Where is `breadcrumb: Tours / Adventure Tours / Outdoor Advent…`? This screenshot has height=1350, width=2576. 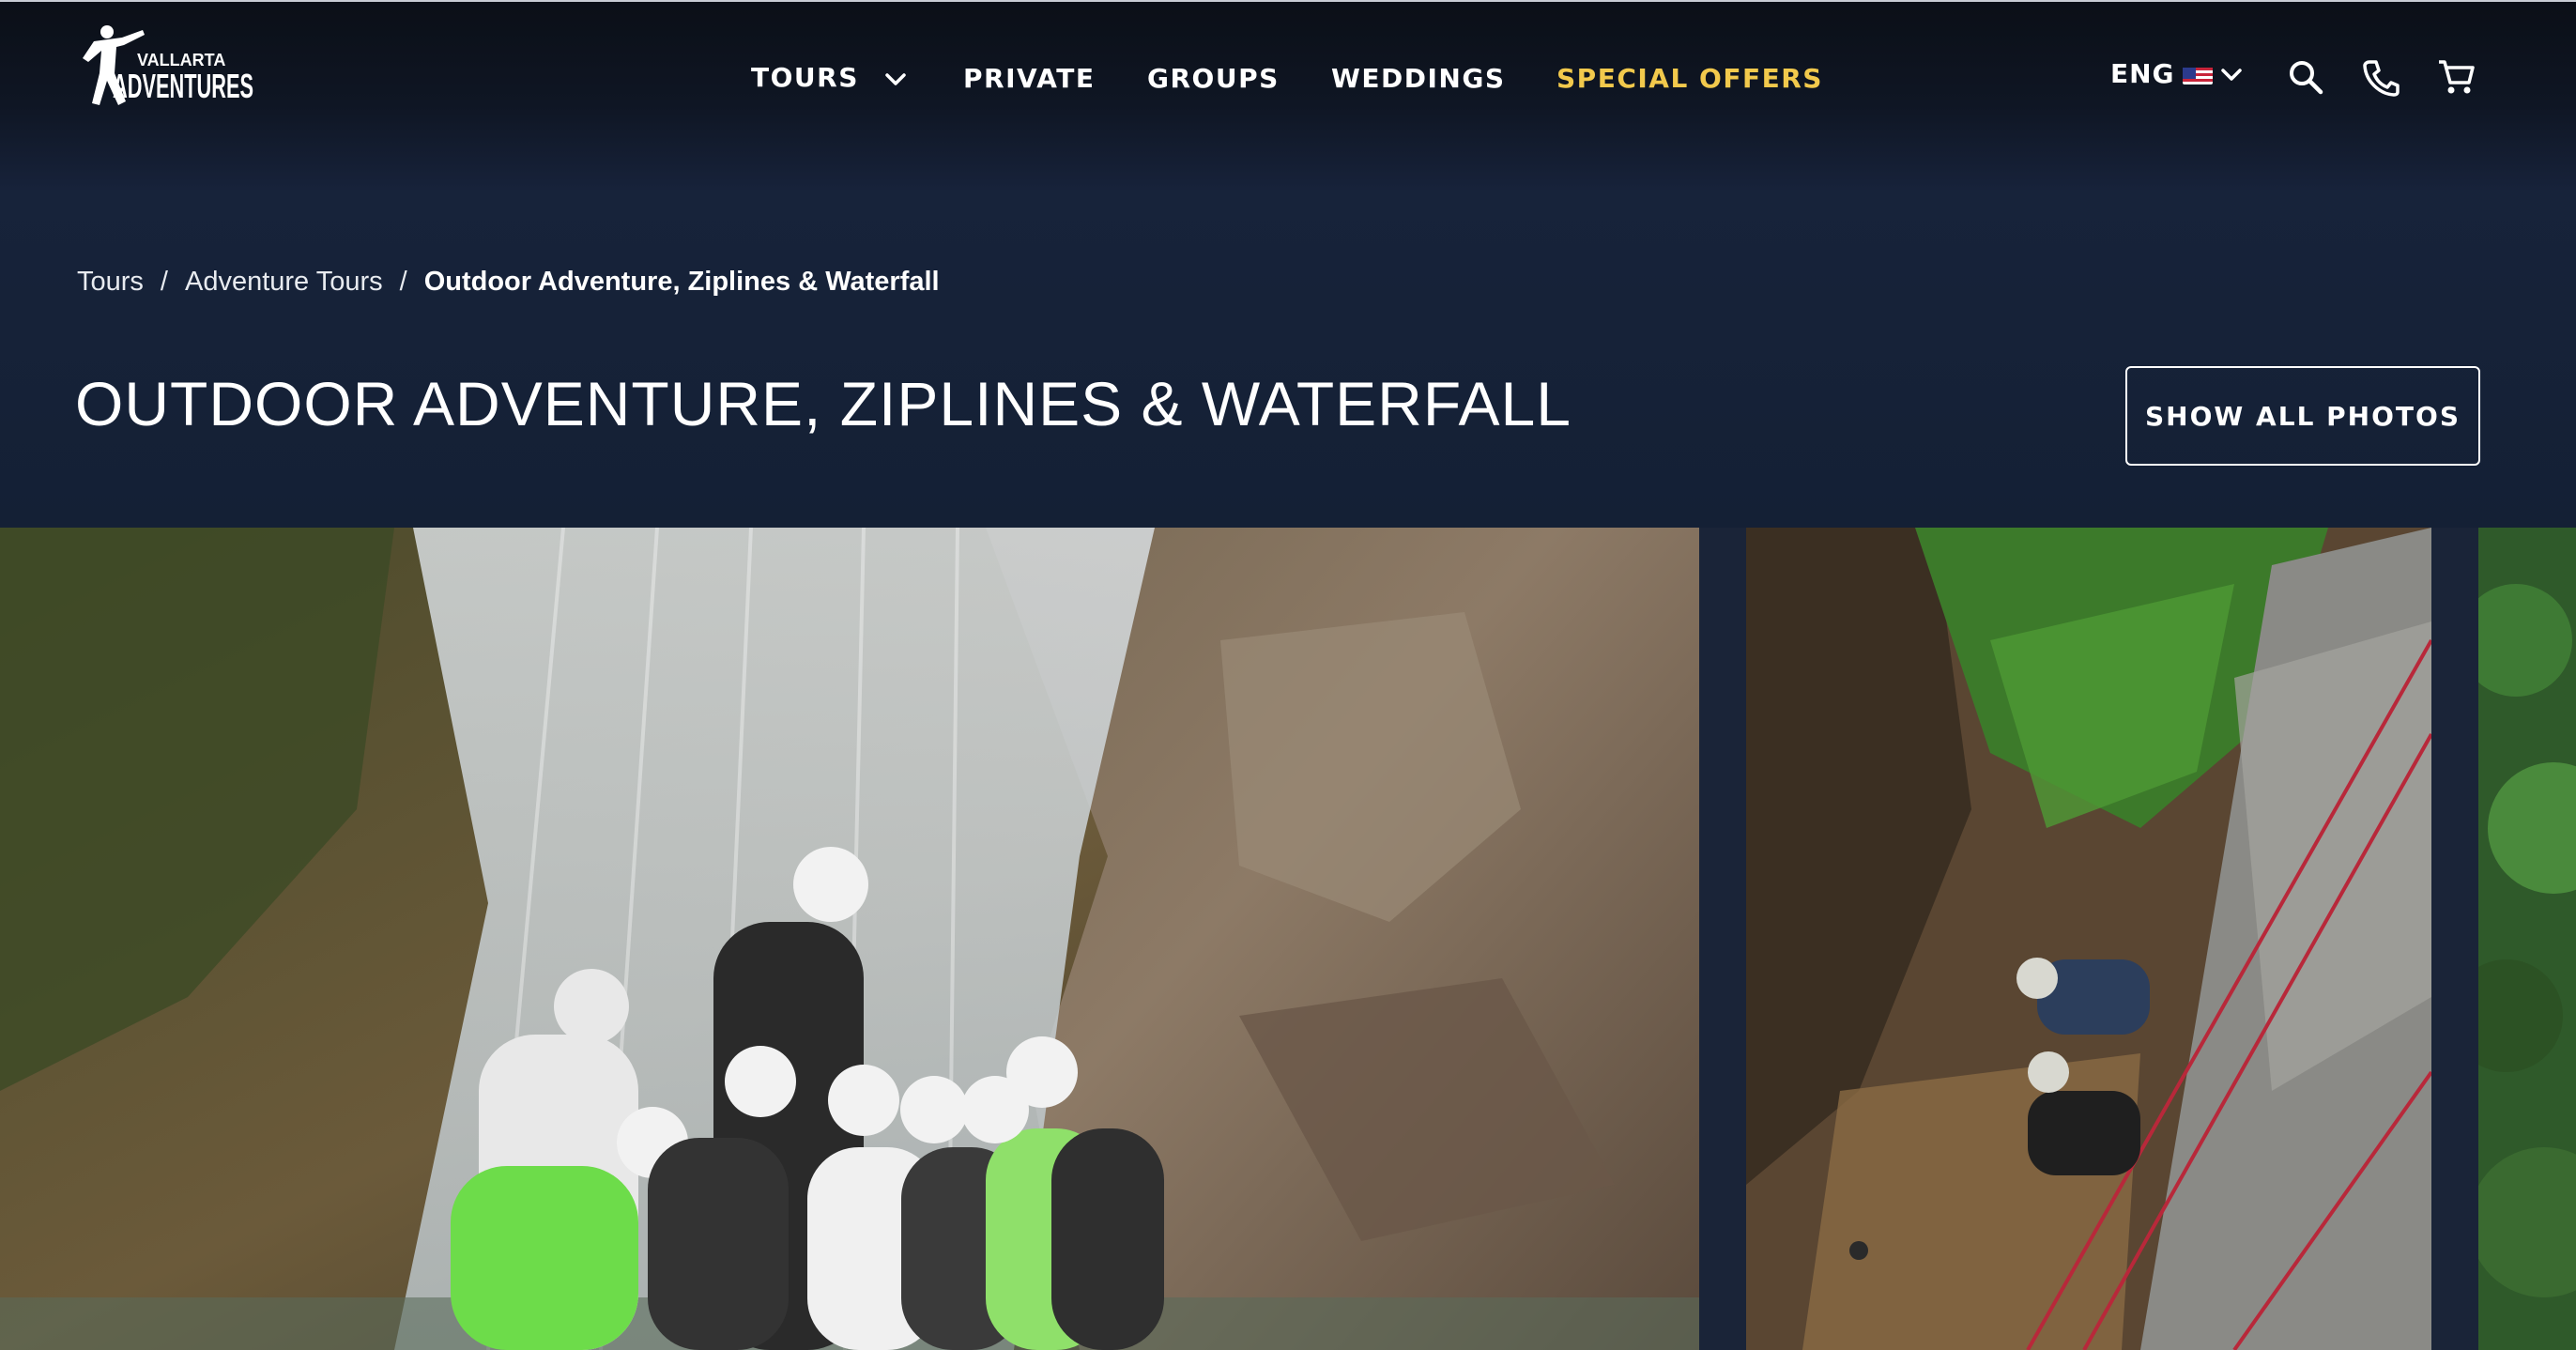
breadcrumb: Tours / Adventure Tours / Outdoor Advent… is located at coordinates (508, 282).